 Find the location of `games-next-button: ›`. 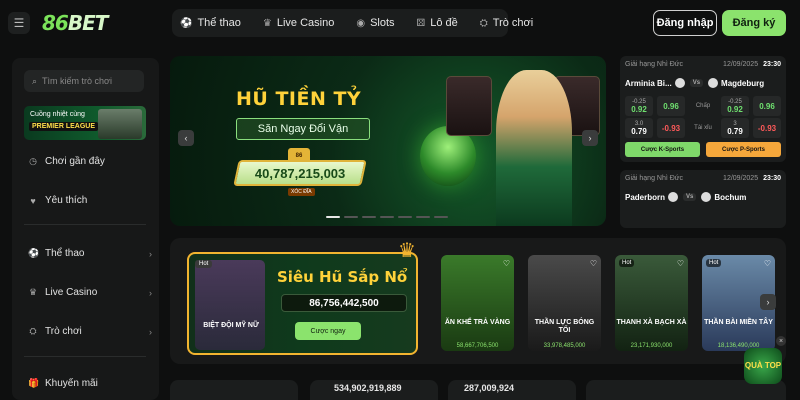

games-next-button: › is located at coordinates (768, 302).